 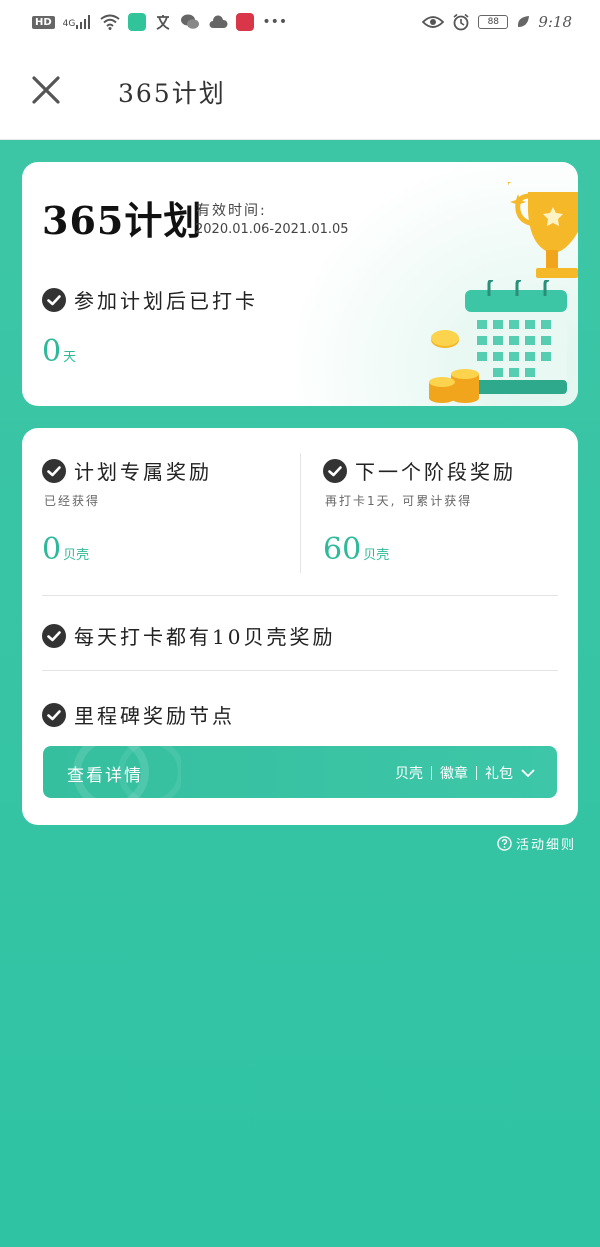 What do you see at coordinates (300, 22) in the screenshot?
I see `status-bar: HD 4G ••• 88 9:18` at bounding box center [300, 22].